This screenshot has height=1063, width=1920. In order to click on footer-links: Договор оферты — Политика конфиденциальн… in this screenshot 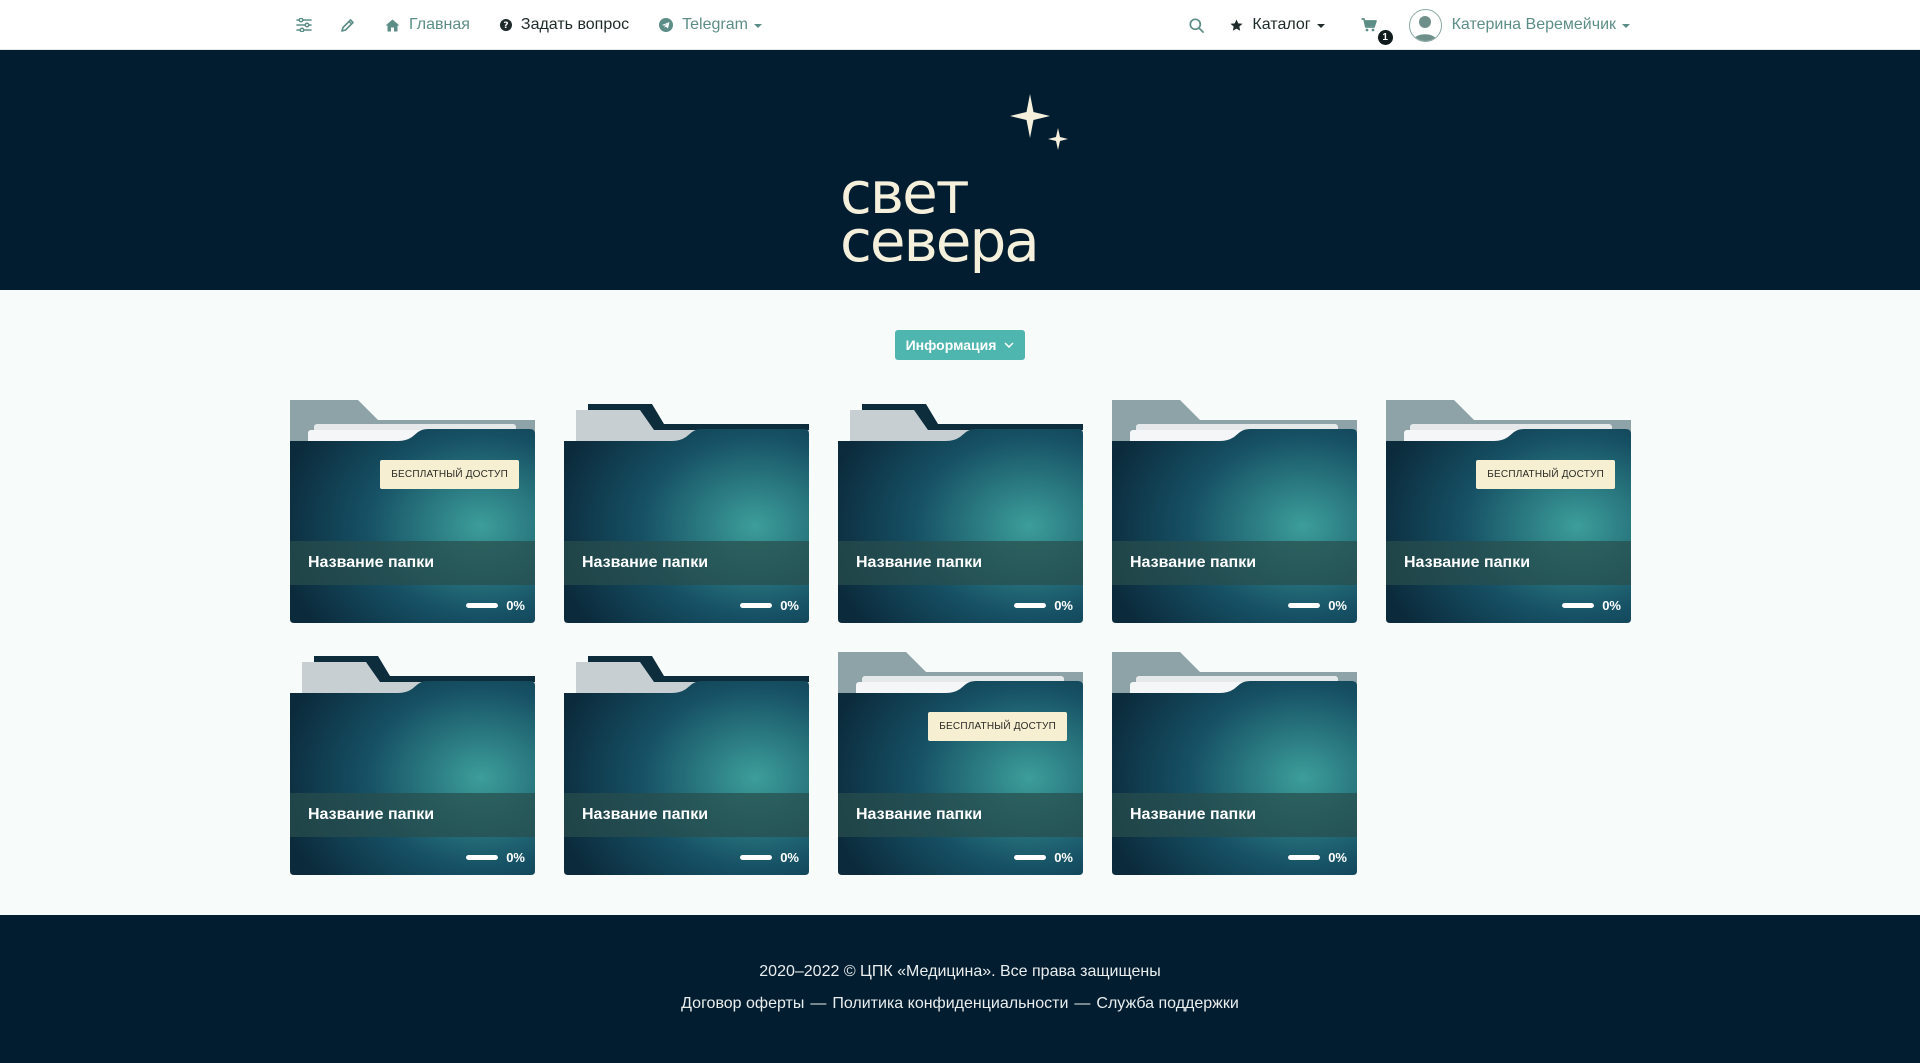, I will do `click(960, 1004)`.